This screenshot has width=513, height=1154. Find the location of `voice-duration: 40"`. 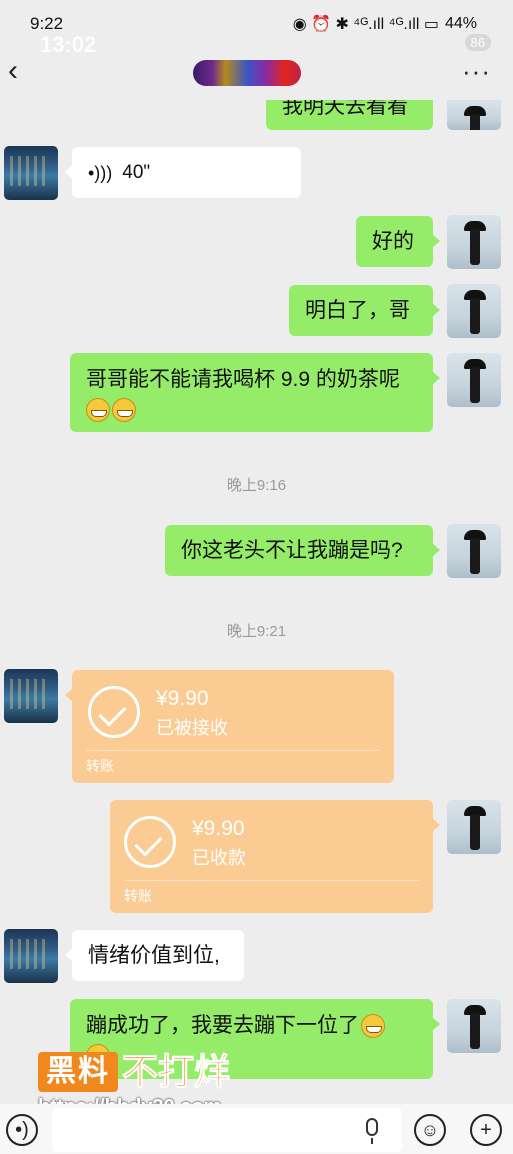

voice-duration: 40" is located at coordinates (136, 172).